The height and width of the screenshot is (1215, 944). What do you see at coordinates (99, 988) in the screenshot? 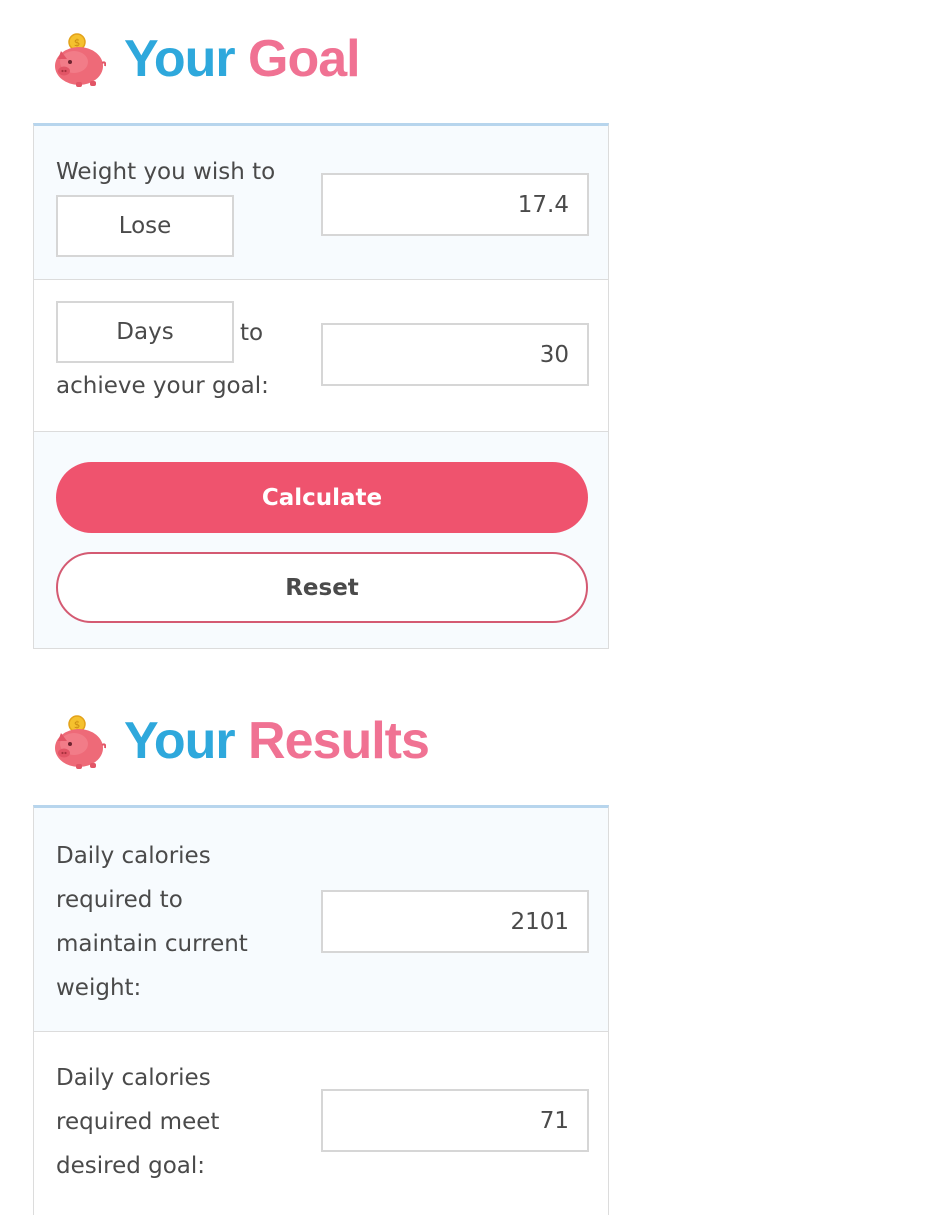
I see `label-line: weight:` at bounding box center [99, 988].